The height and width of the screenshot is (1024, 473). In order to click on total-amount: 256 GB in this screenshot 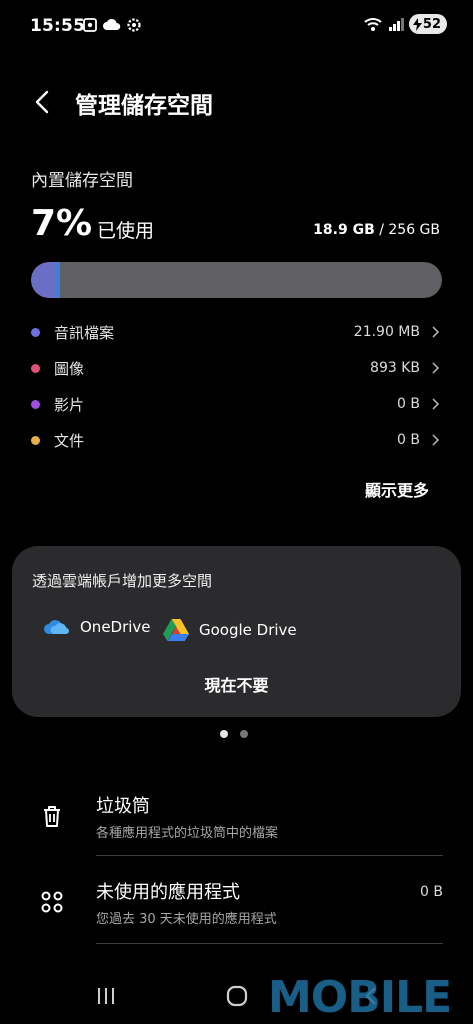, I will do `click(414, 230)`.